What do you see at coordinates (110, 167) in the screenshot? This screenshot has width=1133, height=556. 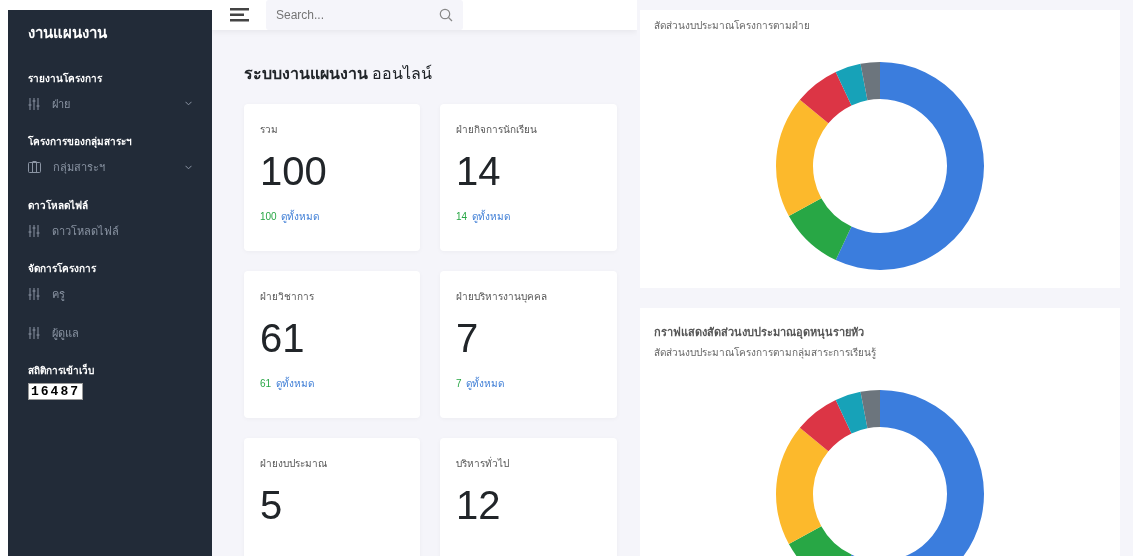 I see `sidebar-item: กลุ่มสาระฯ` at bounding box center [110, 167].